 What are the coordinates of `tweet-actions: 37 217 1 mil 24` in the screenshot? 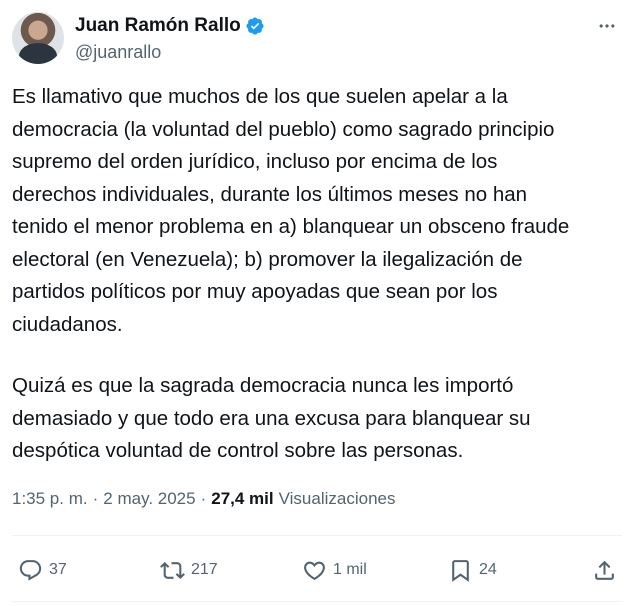 It's located at (317, 570).